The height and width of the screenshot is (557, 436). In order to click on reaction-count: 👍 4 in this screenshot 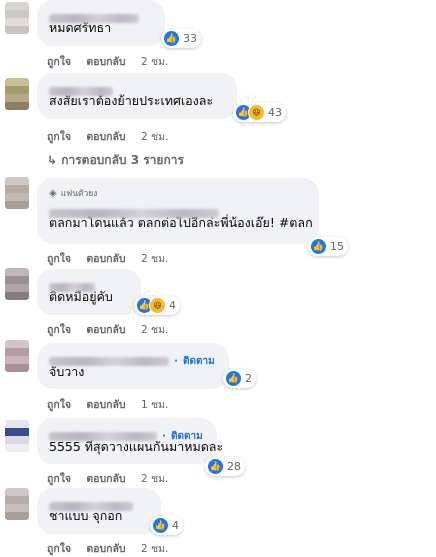, I will do `click(166, 525)`.